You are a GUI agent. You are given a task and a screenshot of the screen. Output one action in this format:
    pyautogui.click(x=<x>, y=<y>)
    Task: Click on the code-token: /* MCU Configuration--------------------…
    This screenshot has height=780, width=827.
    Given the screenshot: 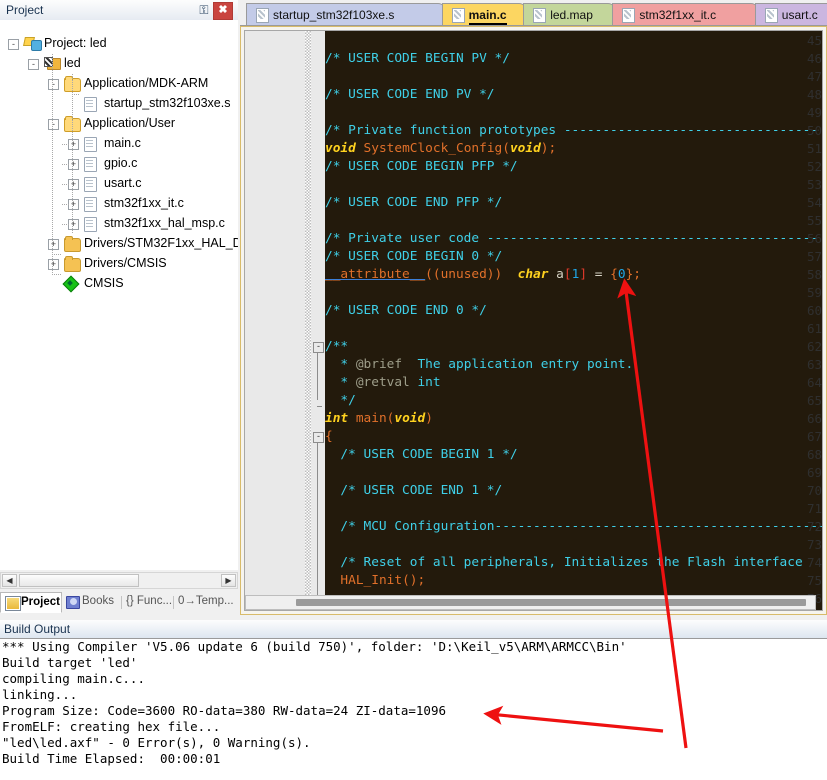 What is the action you would take?
    pyautogui.click(x=574, y=526)
    